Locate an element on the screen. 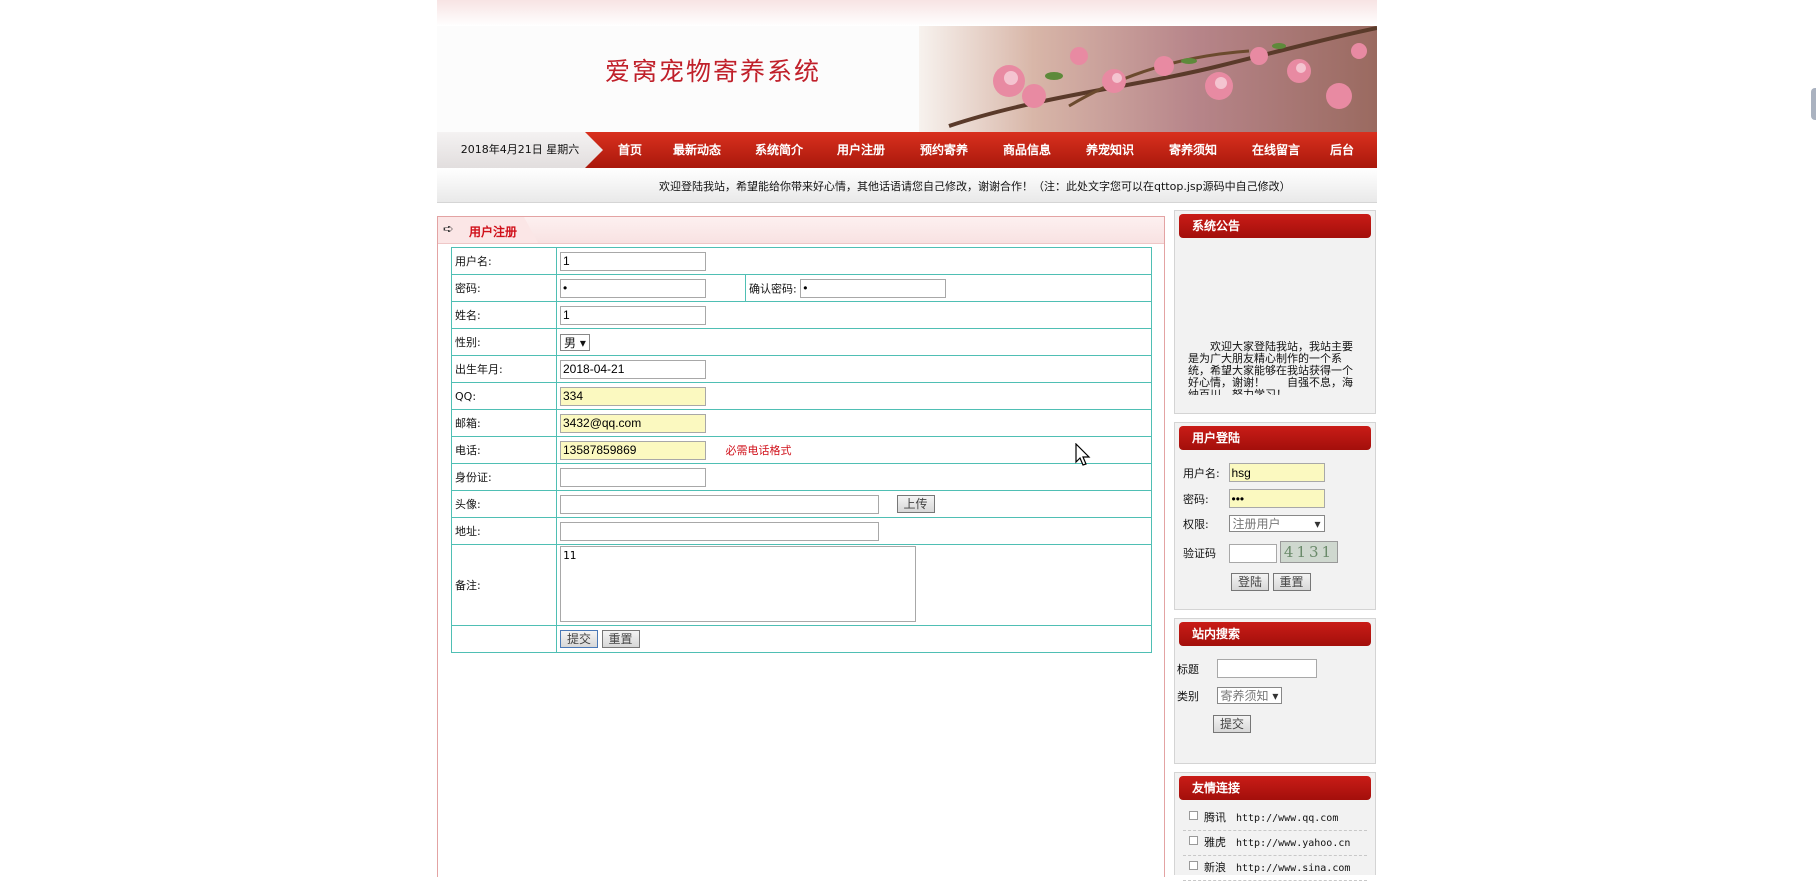 This screenshot has height=881, width=1816. idcard-input is located at coordinates (633, 477).